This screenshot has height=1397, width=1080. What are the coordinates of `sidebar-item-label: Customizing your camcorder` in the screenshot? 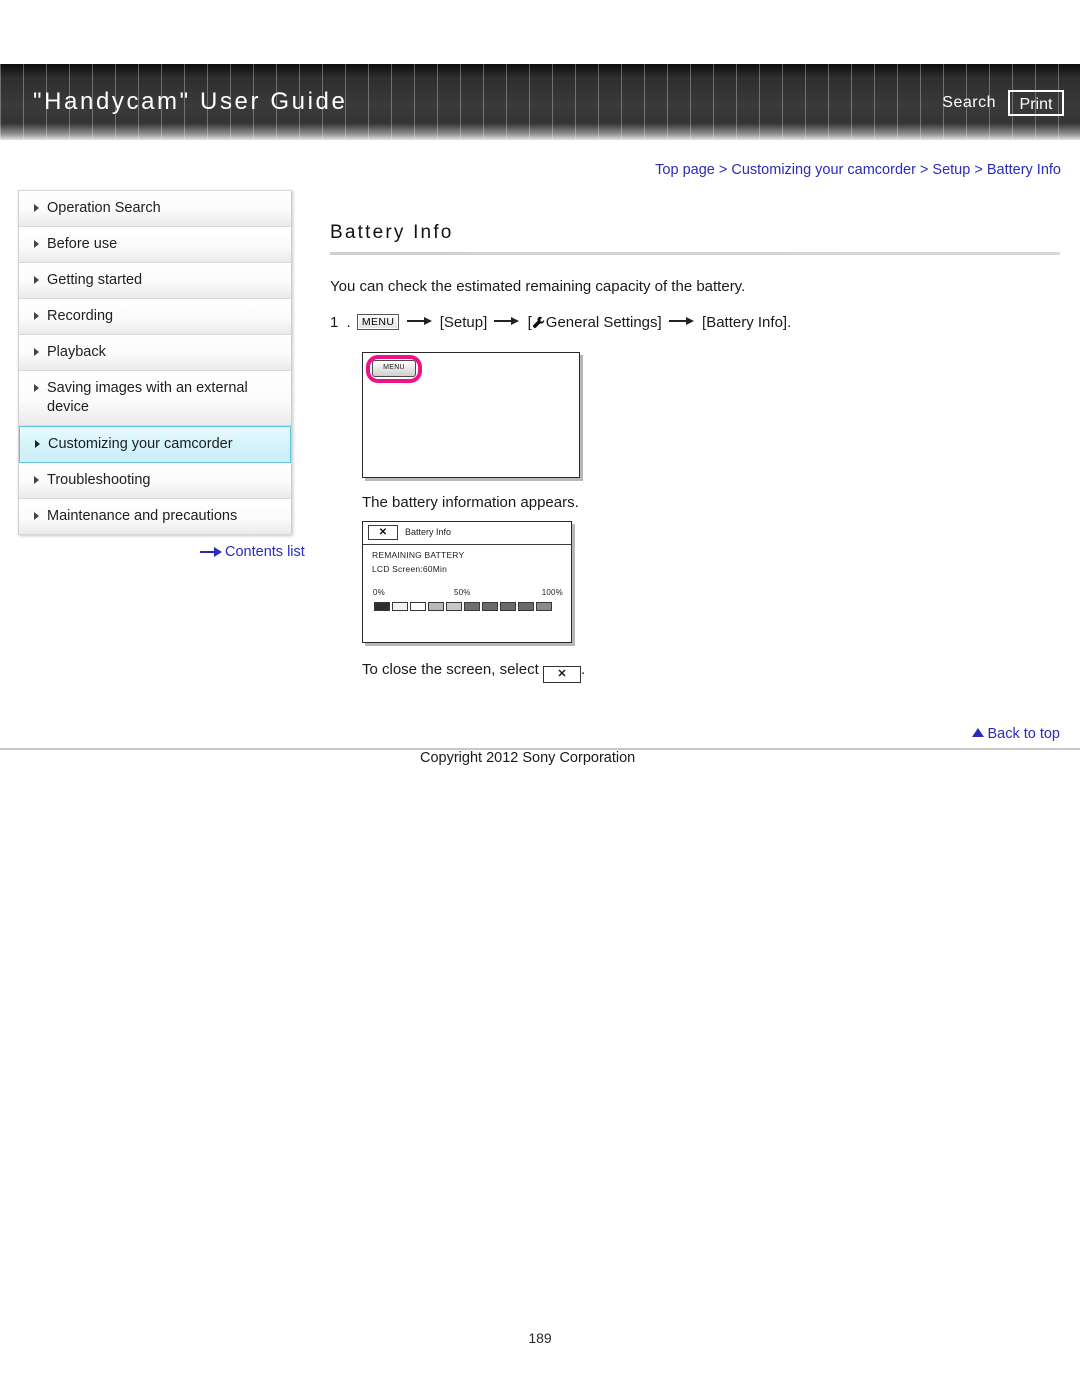 It's located at (140, 444).